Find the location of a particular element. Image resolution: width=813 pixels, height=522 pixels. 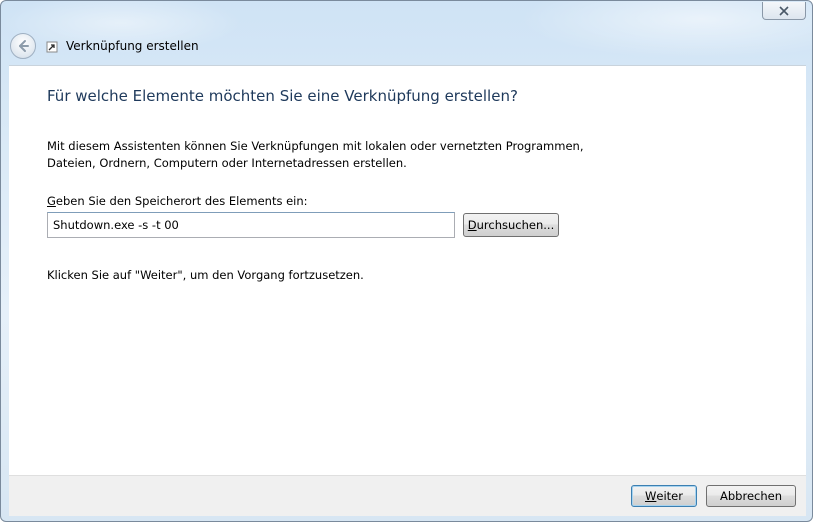

cancel-button: Abbrechen is located at coordinates (751, 496).